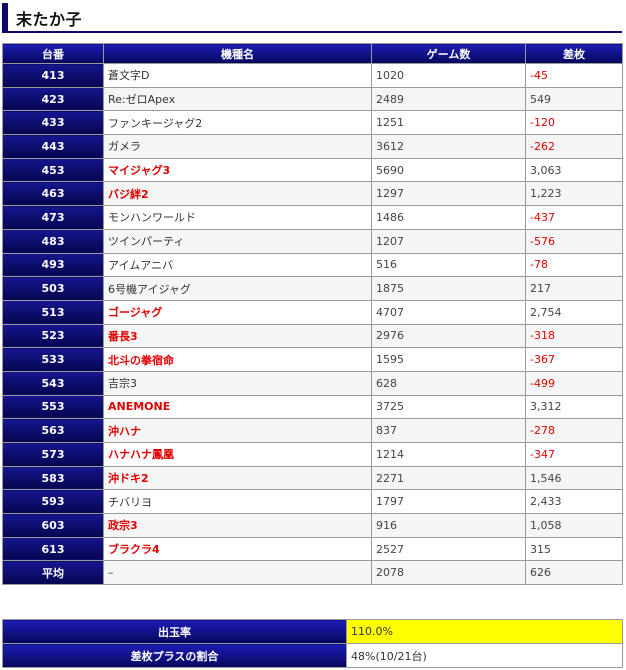  I want to click on table-row: 613 ブラクラ4 2527 315, so click(312, 549).